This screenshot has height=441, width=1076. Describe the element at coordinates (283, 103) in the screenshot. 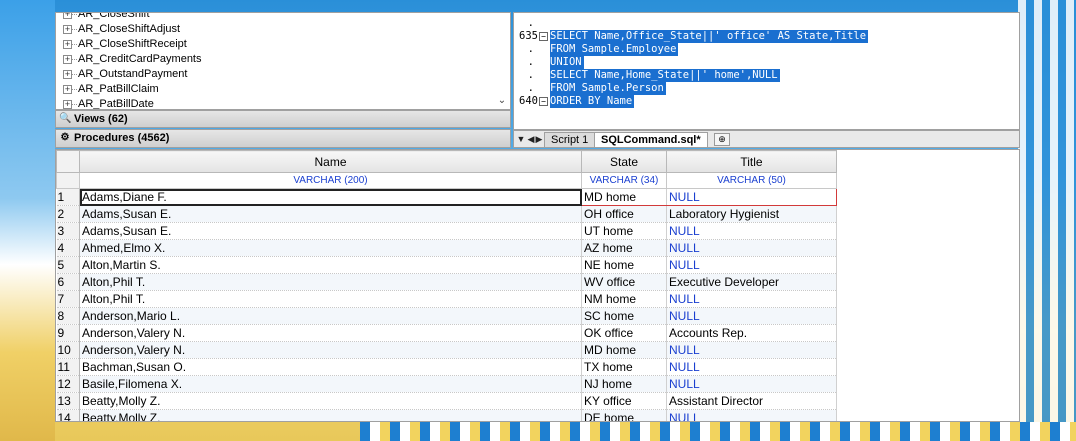

I see `tree-item: + AR_PatBillDate` at that location.